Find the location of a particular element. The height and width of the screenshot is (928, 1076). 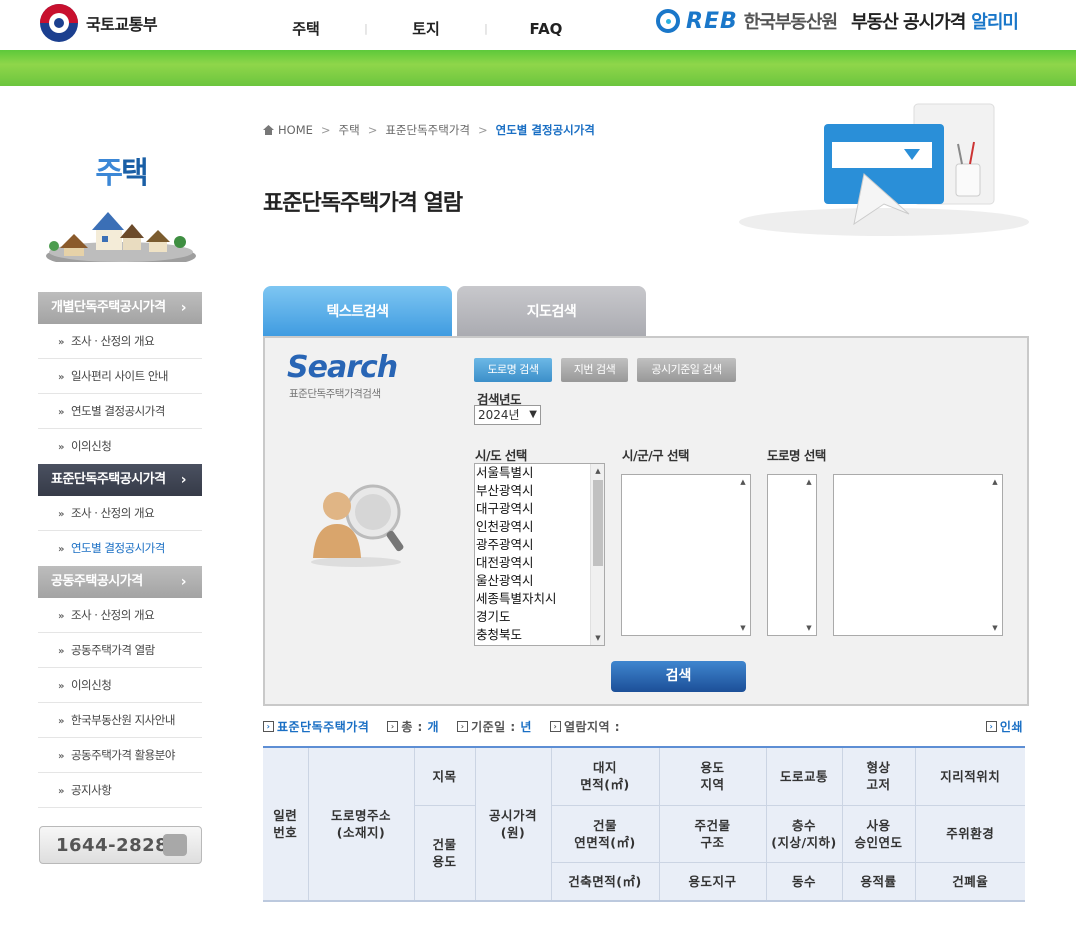

sido-option: 부산광역시 is located at coordinates (539, 491).